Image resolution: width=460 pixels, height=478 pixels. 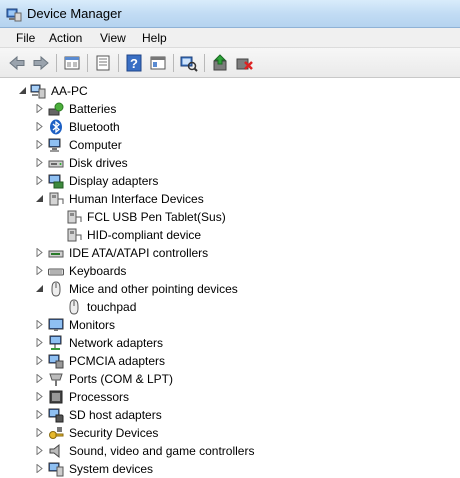 I want to click on security-key-icon, so click(x=56, y=433).